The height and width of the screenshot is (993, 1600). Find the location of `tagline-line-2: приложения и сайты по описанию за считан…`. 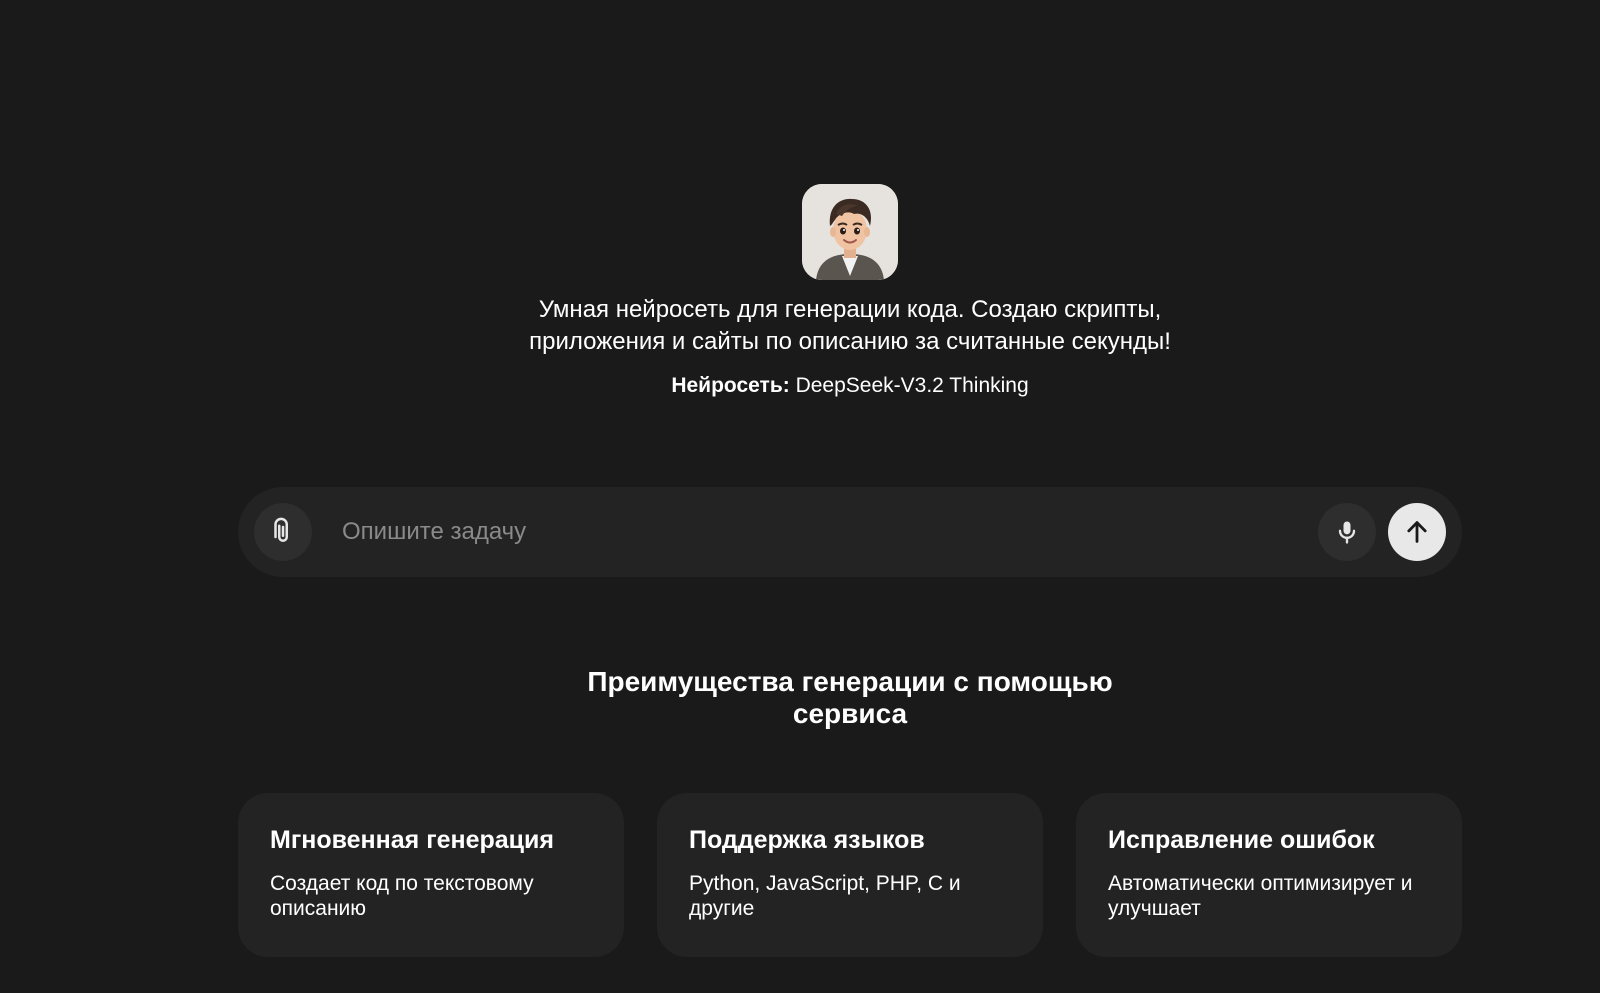

tagline-line-2: приложения и сайты по описанию за считан… is located at coordinates (850, 341).